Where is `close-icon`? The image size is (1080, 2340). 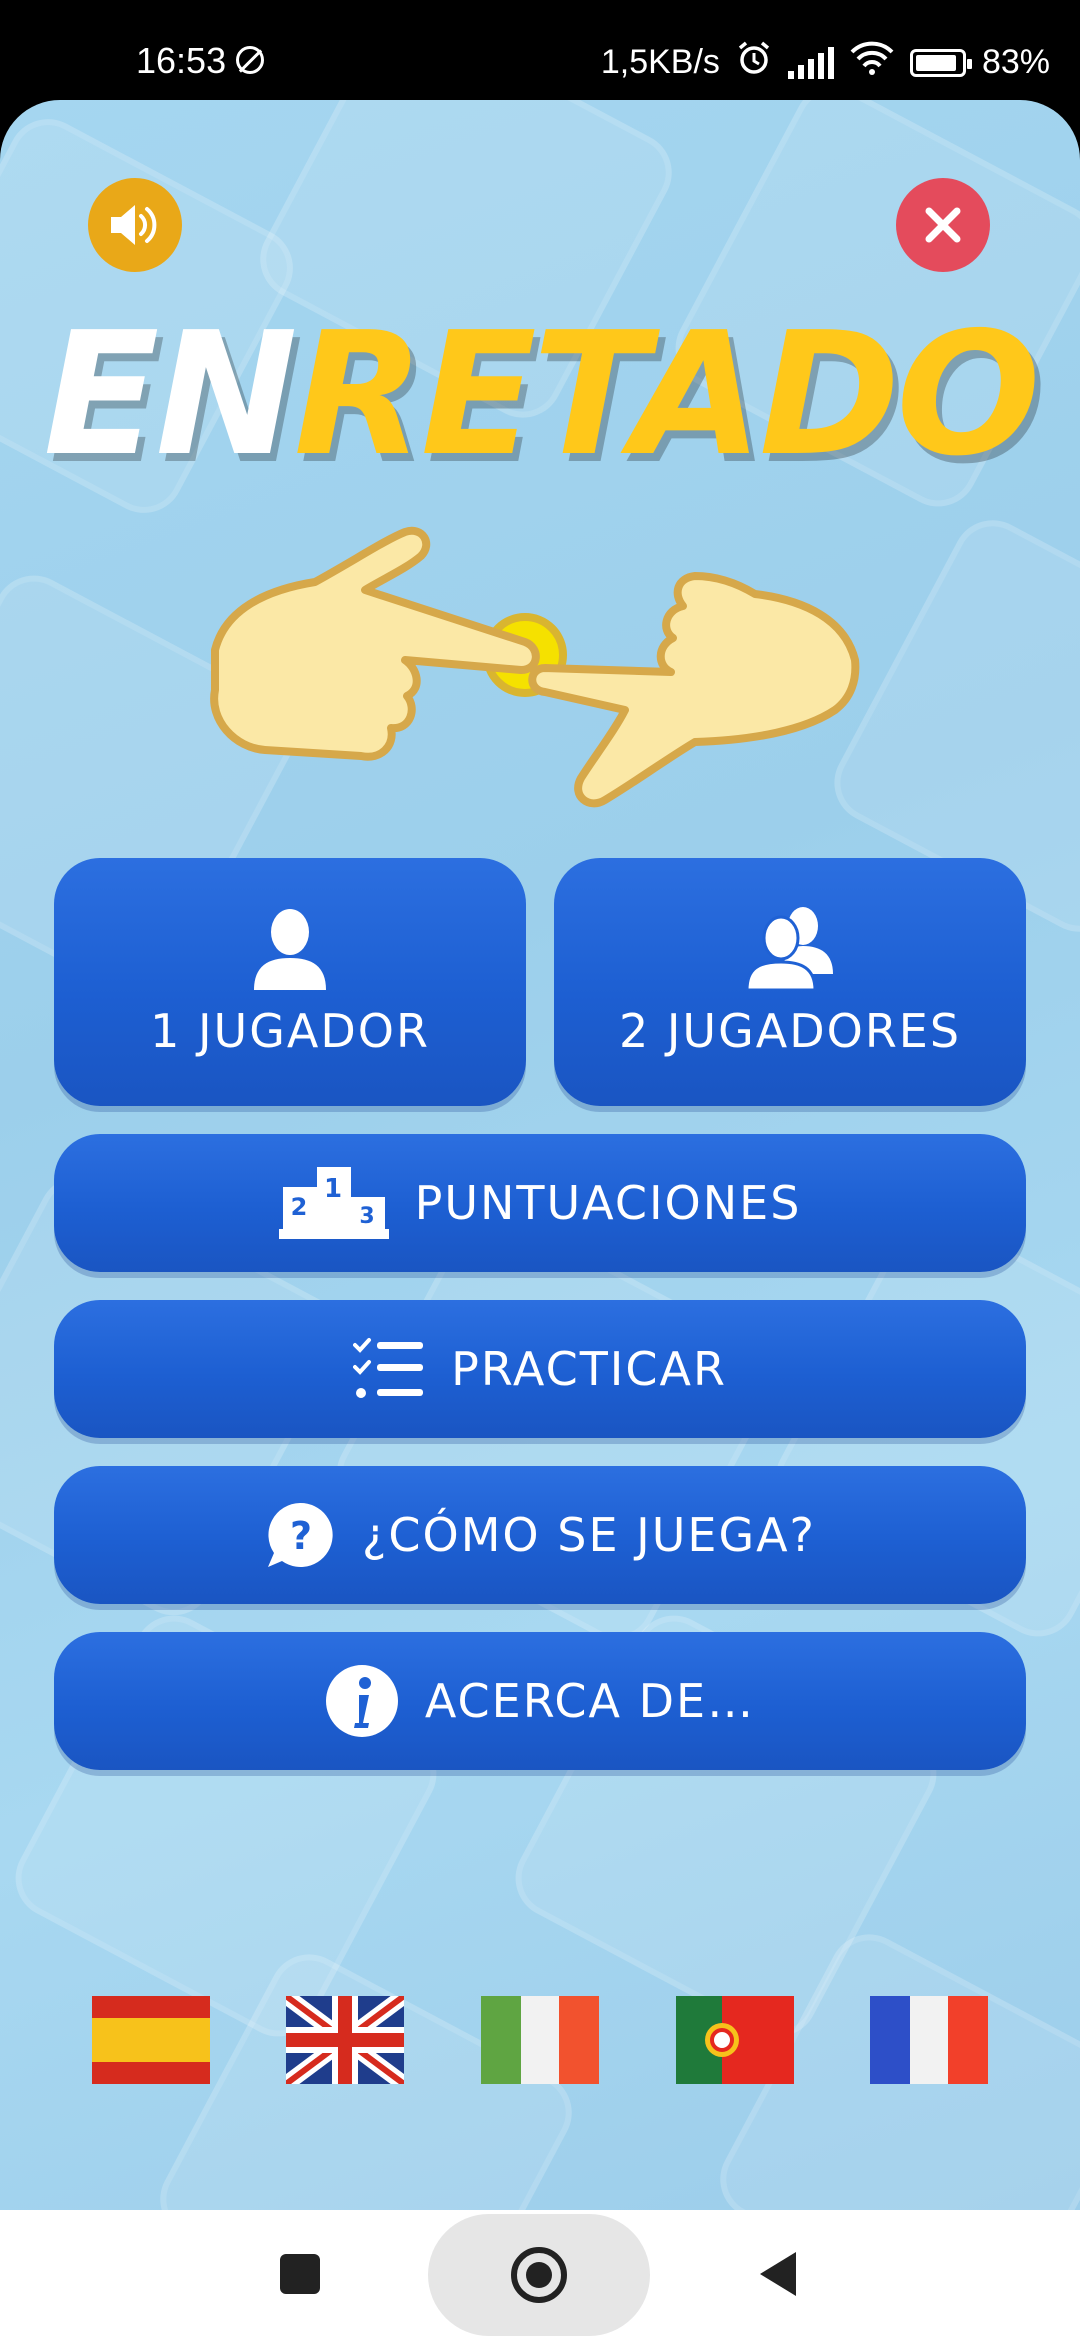 close-icon is located at coordinates (943, 225).